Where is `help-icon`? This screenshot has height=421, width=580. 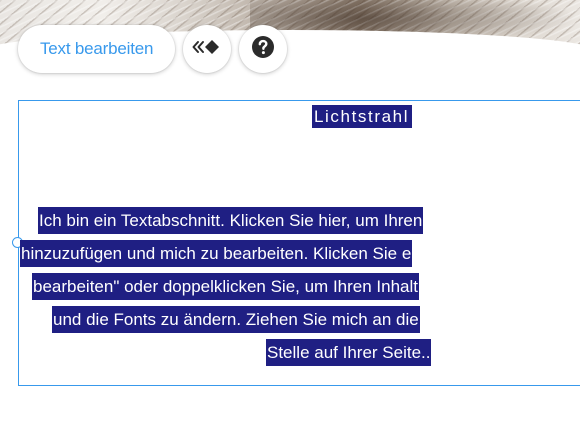
help-icon is located at coordinates (263, 49).